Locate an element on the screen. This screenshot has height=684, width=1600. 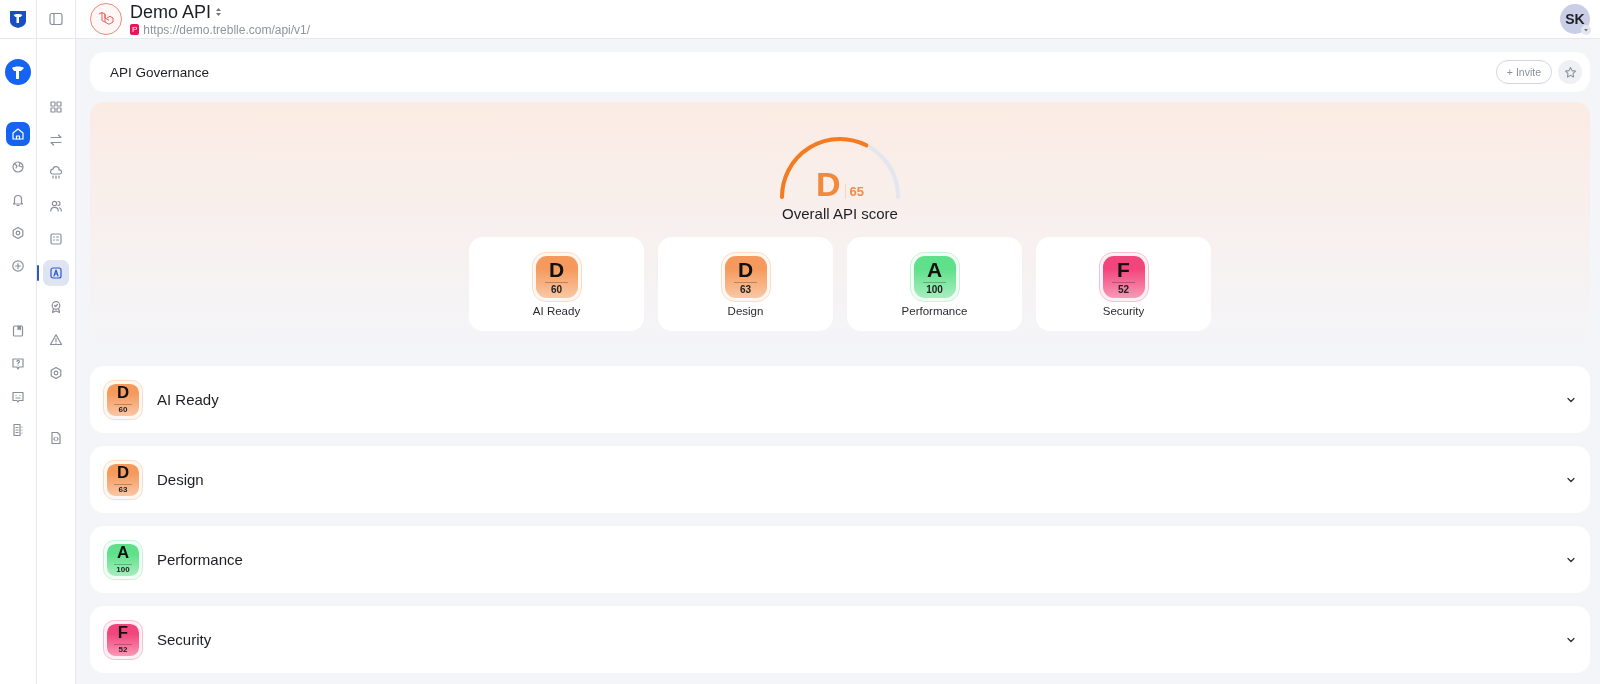
category-label: Design is located at coordinates (745, 310).